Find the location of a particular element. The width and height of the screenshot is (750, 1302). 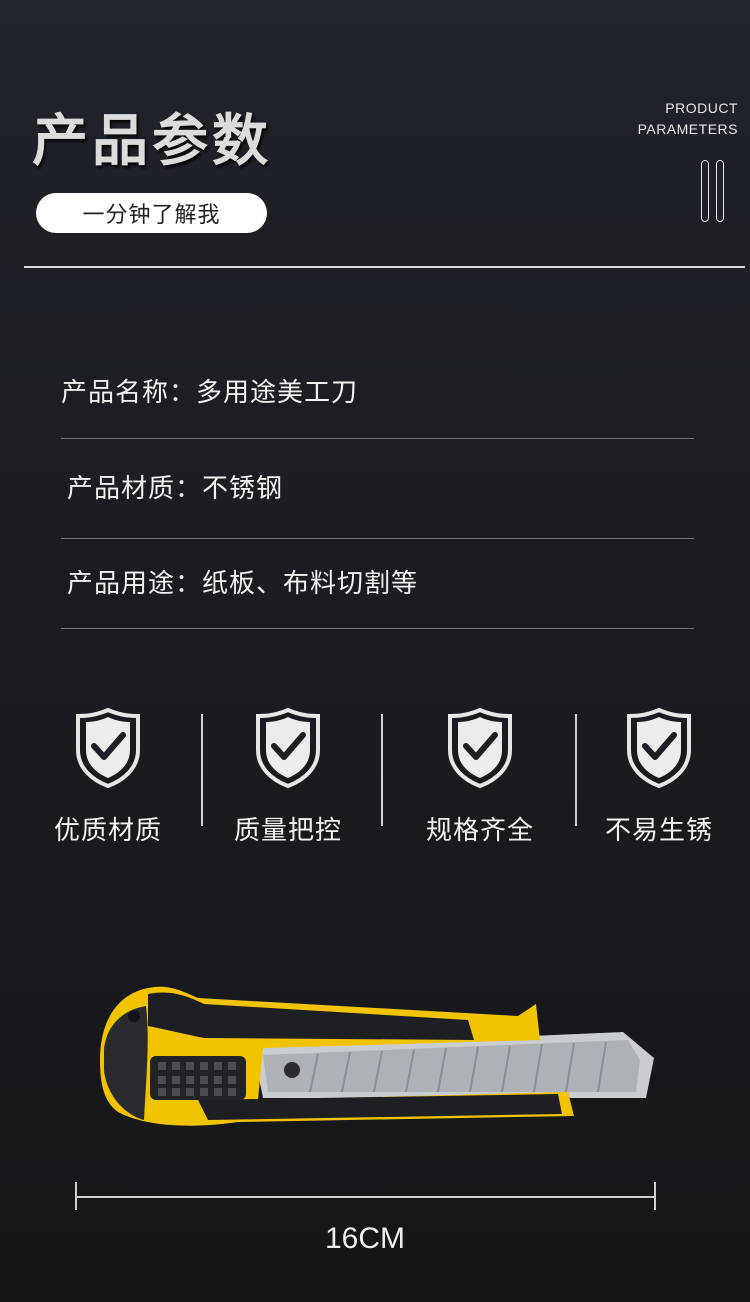

dimension-tick-right is located at coordinates (655, 1196).